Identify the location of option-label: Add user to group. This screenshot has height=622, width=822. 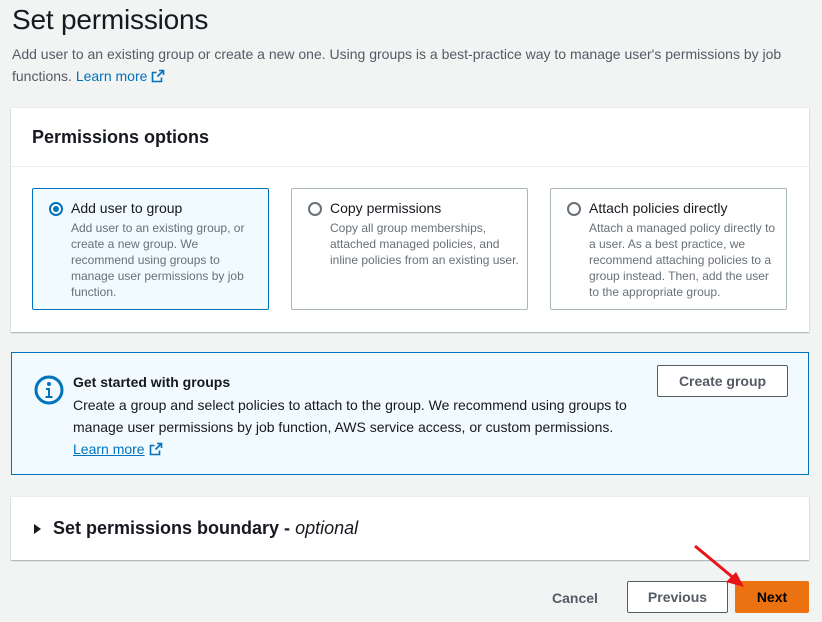
(127, 208).